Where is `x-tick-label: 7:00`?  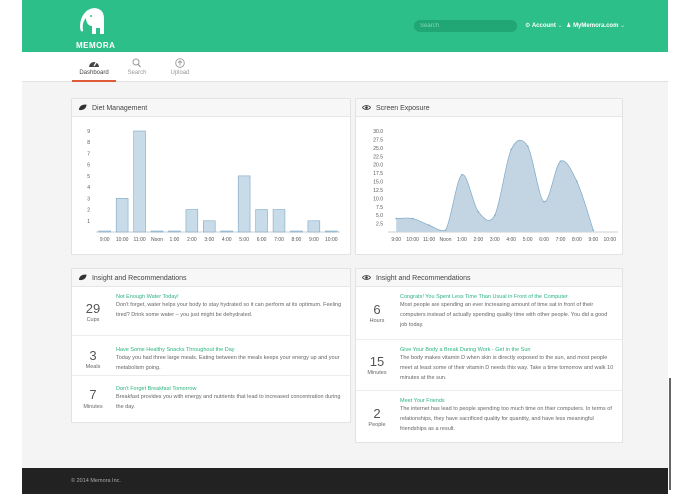 x-tick-label: 7:00 is located at coordinates (279, 240).